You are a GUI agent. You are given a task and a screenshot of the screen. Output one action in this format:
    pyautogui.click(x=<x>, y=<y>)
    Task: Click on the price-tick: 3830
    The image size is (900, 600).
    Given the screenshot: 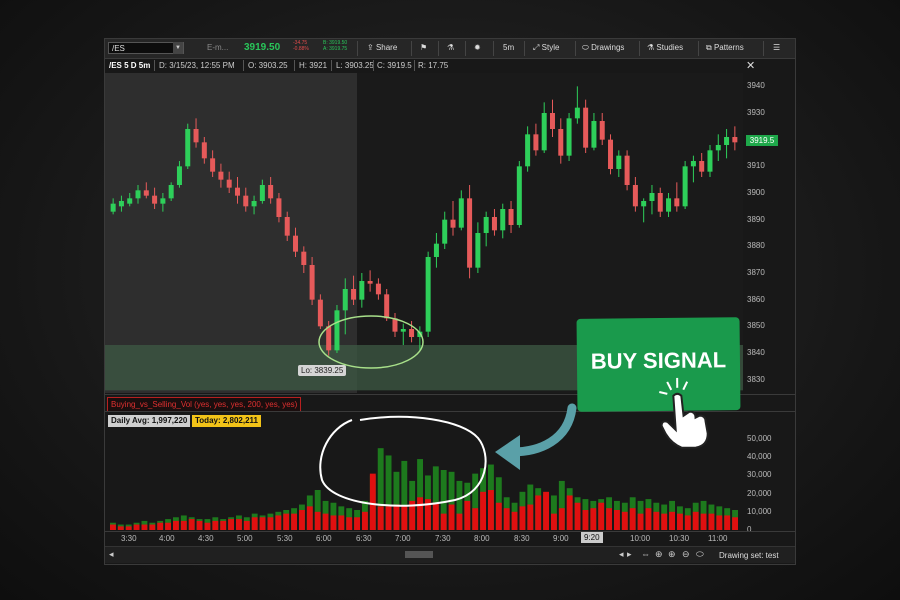 What is the action you would take?
    pyautogui.click(x=756, y=379)
    